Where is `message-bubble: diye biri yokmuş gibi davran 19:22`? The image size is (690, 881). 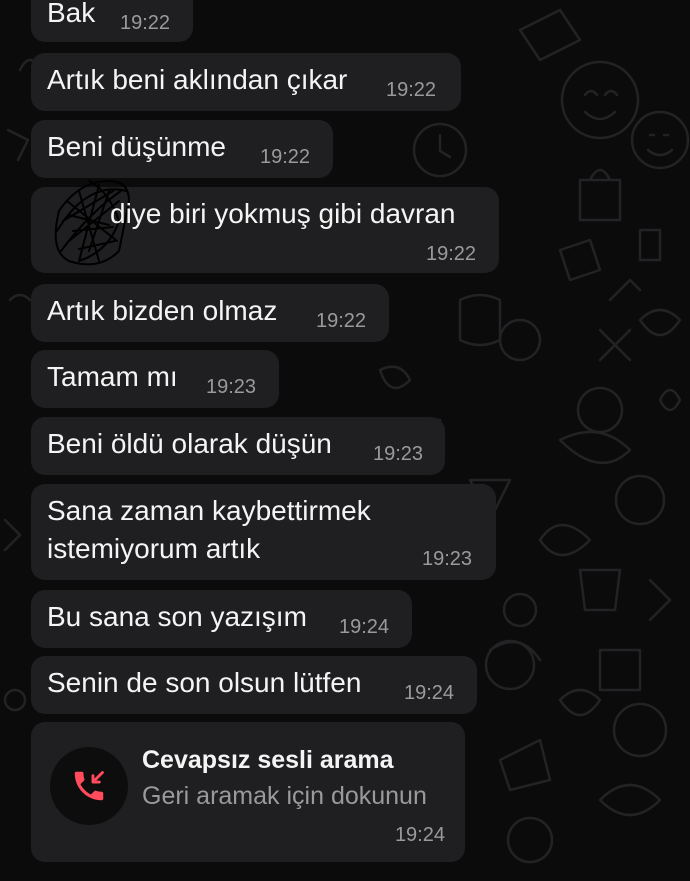
message-bubble: diye biri yokmuş gibi davran 19:22 is located at coordinates (265, 226).